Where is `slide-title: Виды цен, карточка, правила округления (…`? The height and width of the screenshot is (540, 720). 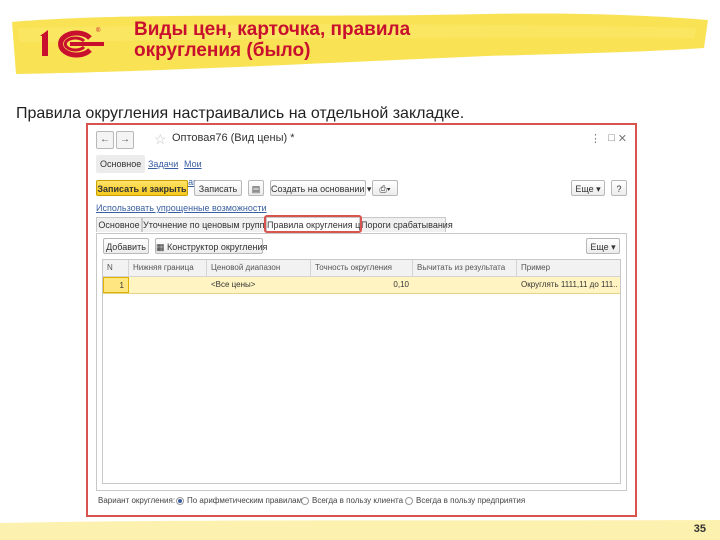
slide-title: Виды цен, карточка, правила округления (… is located at coordinates (272, 40).